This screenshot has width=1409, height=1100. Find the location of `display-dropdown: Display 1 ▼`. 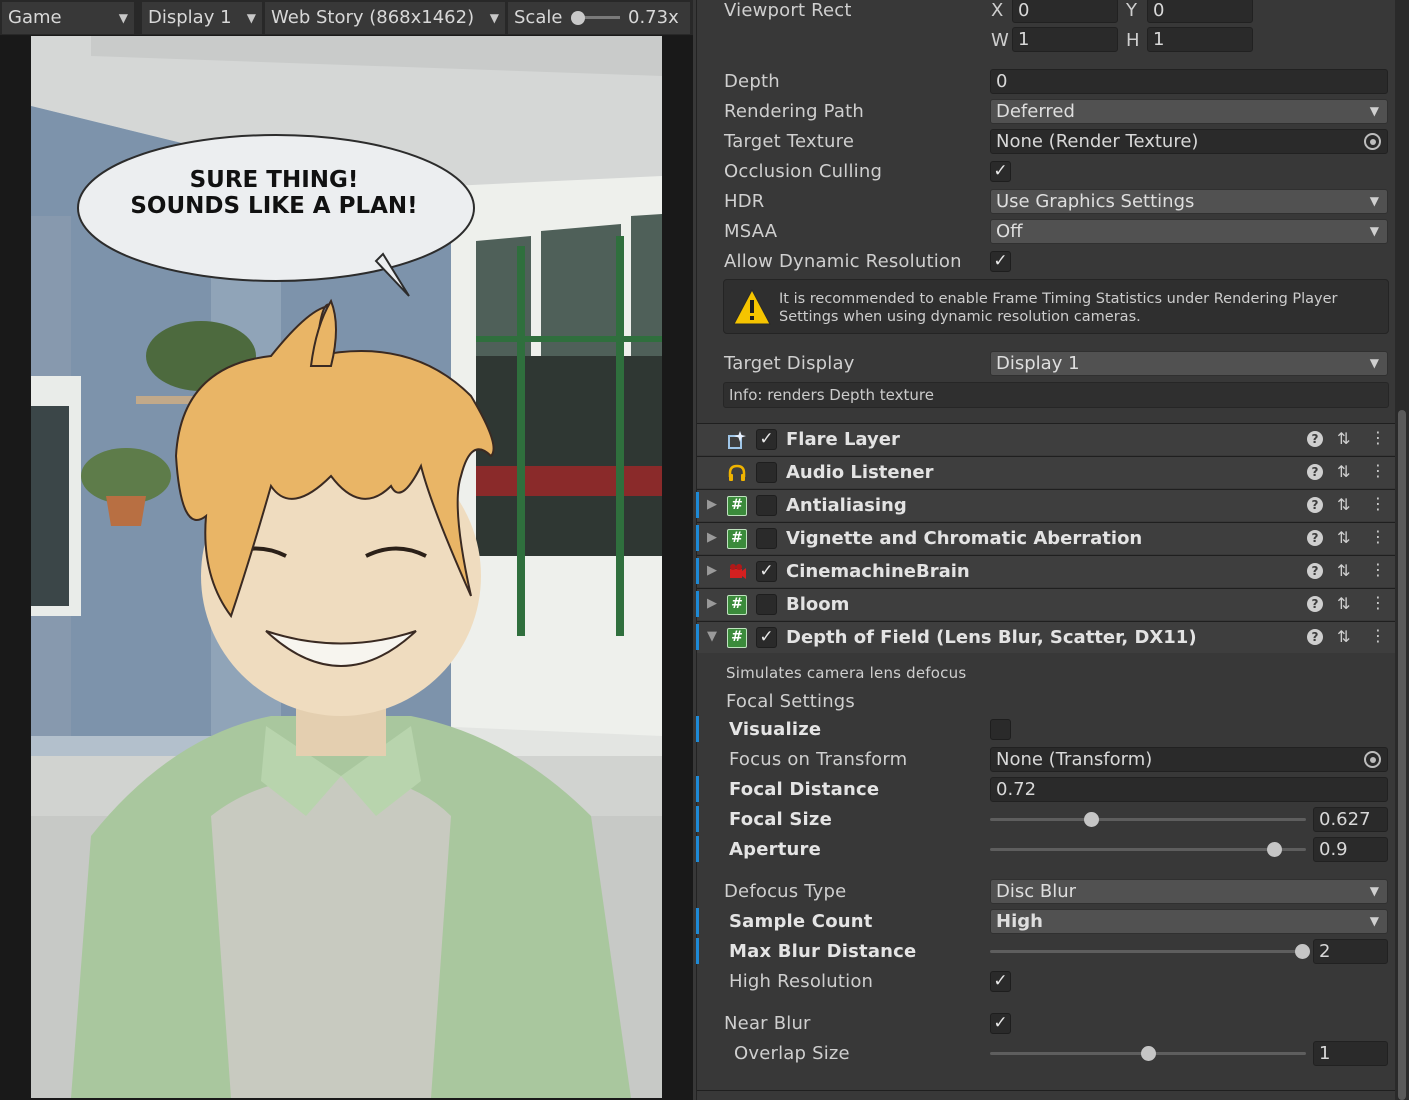

display-dropdown: Display 1 ▼ is located at coordinates (202, 18).